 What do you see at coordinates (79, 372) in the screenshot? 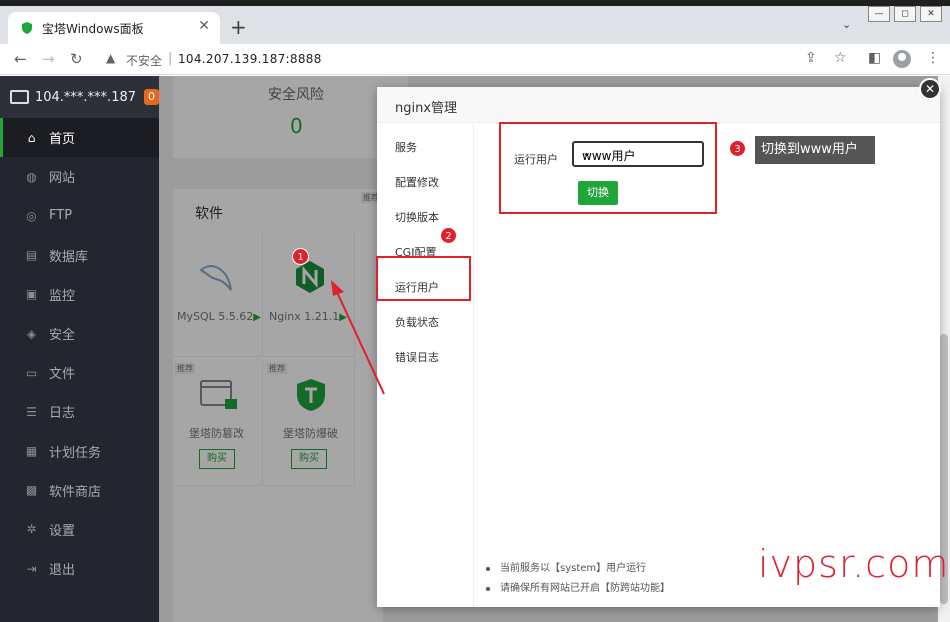
I see `sidebar-item: ▭ 文件` at bounding box center [79, 372].